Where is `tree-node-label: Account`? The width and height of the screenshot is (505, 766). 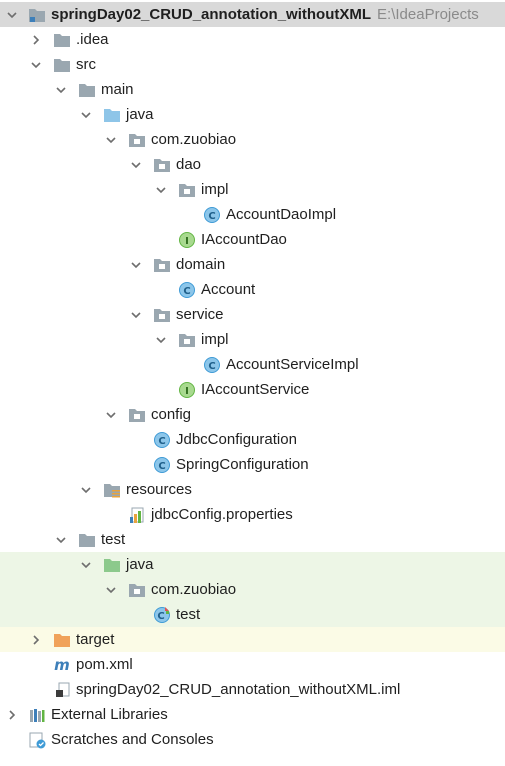
tree-node-label: Account is located at coordinates (228, 289).